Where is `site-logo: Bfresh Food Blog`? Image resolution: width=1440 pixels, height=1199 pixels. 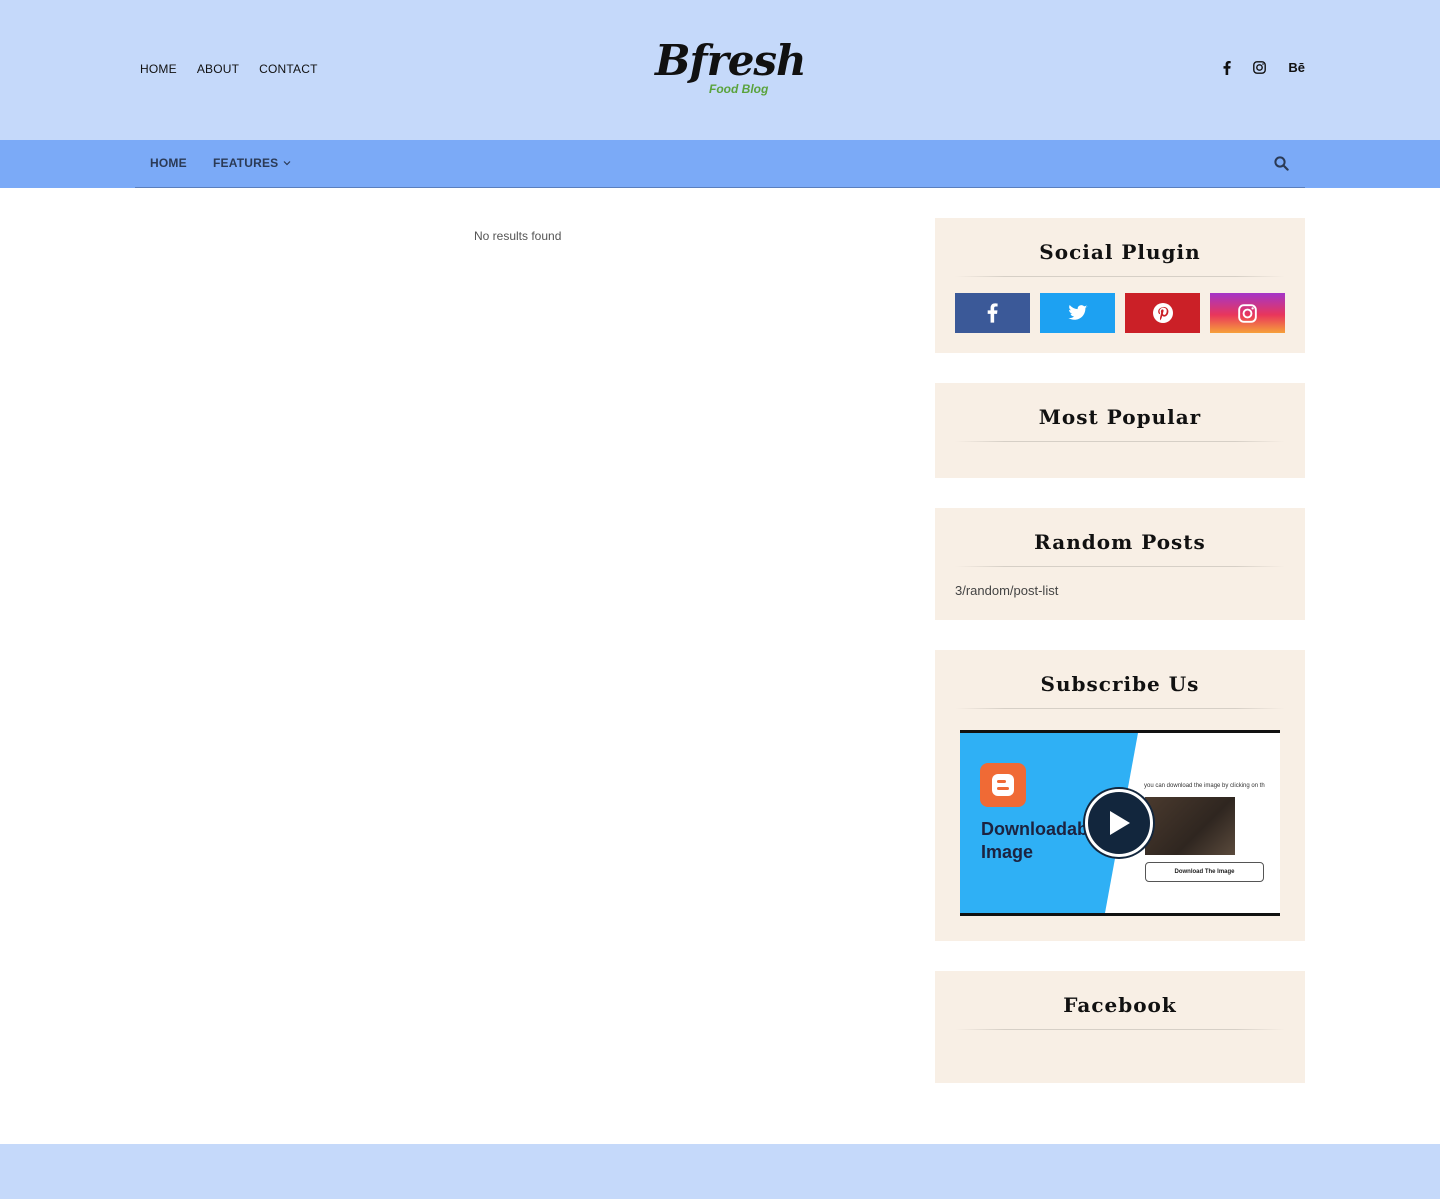
site-logo: Bfresh Food Blog is located at coordinates (731, 71).